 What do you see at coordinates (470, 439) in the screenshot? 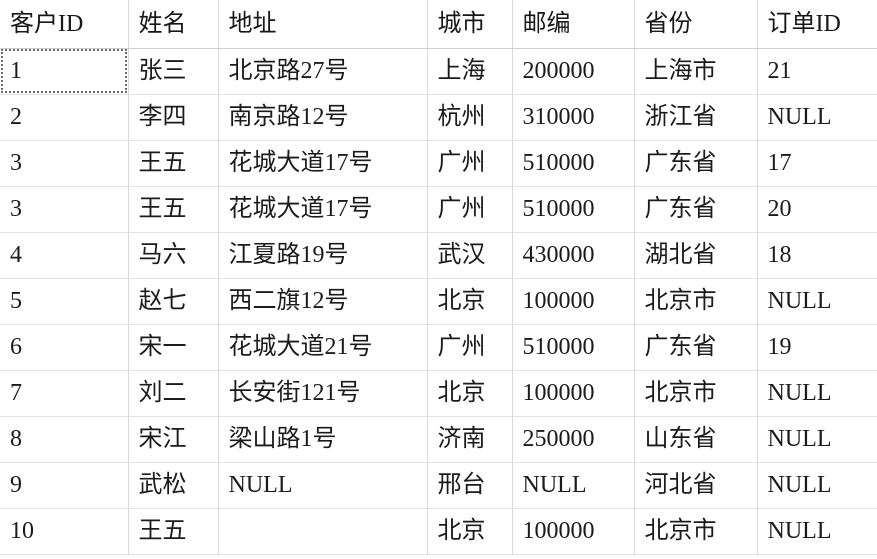
I see `cell-city: 济南` at bounding box center [470, 439].